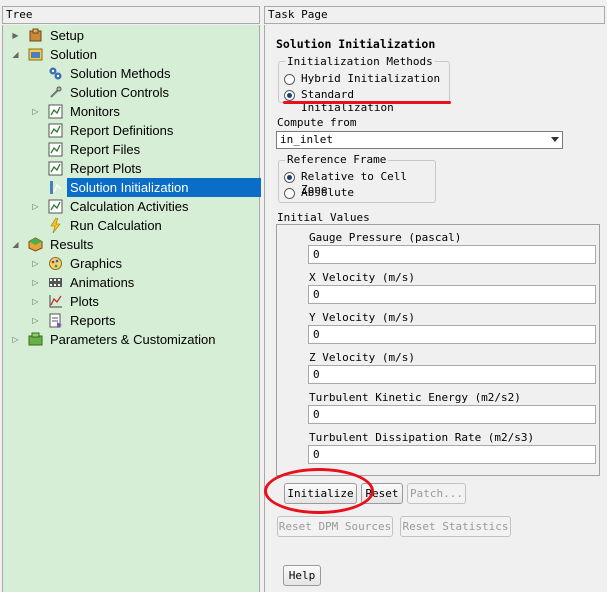 The image size is (607, 592). Describe the element at coordinates (452, 454) in the screenshot. I see `turbulent-dissipation-rate-input: 0` at that location.